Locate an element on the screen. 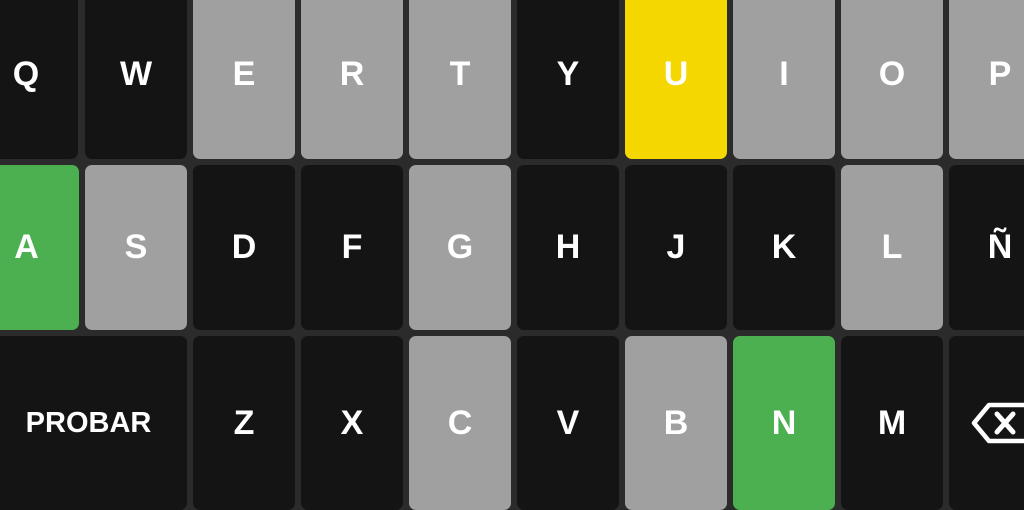  key-e: E is located at coordinates (244, 79).